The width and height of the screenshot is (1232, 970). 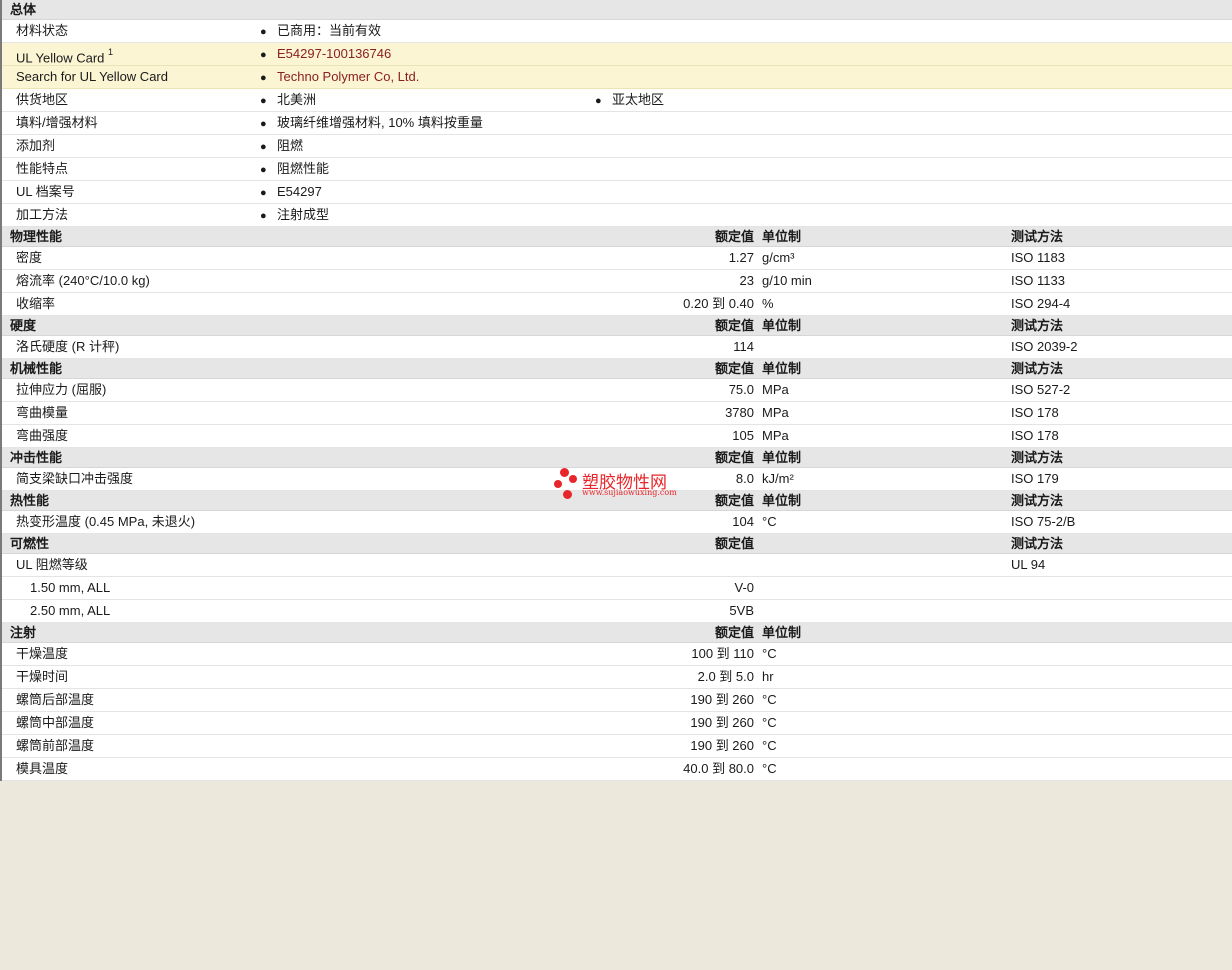 I want to click on row-label: 性能特点, so click(x=42, y=168).